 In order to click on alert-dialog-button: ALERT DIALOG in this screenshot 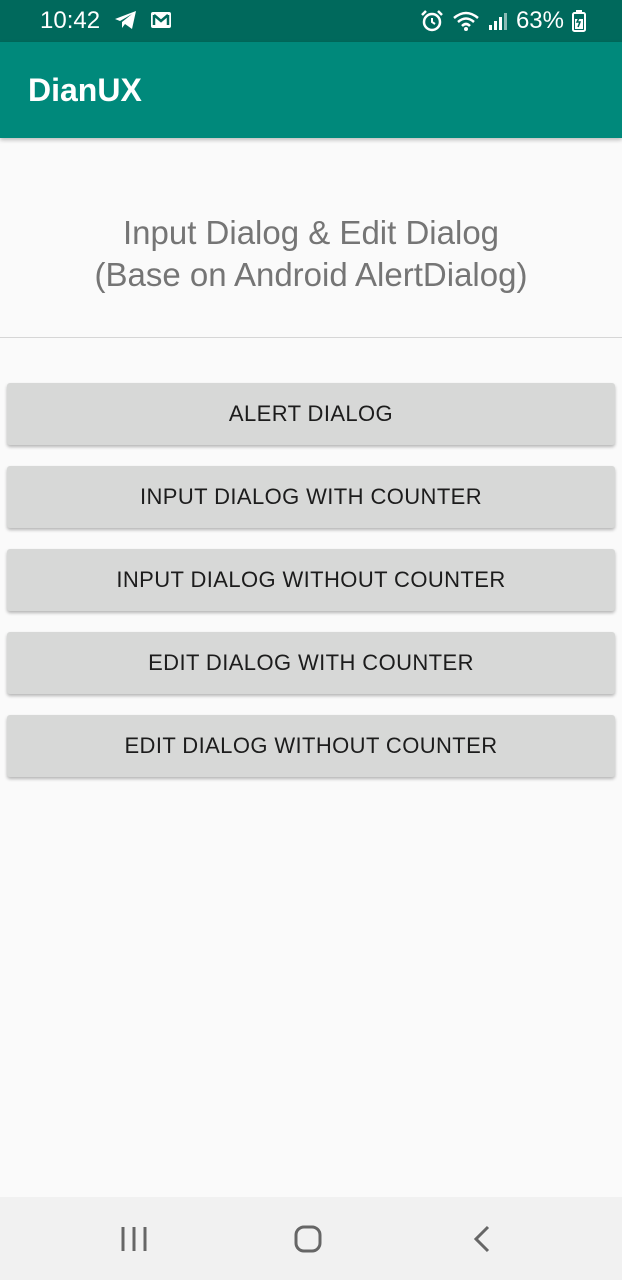, I will do `click(311, 414)`.